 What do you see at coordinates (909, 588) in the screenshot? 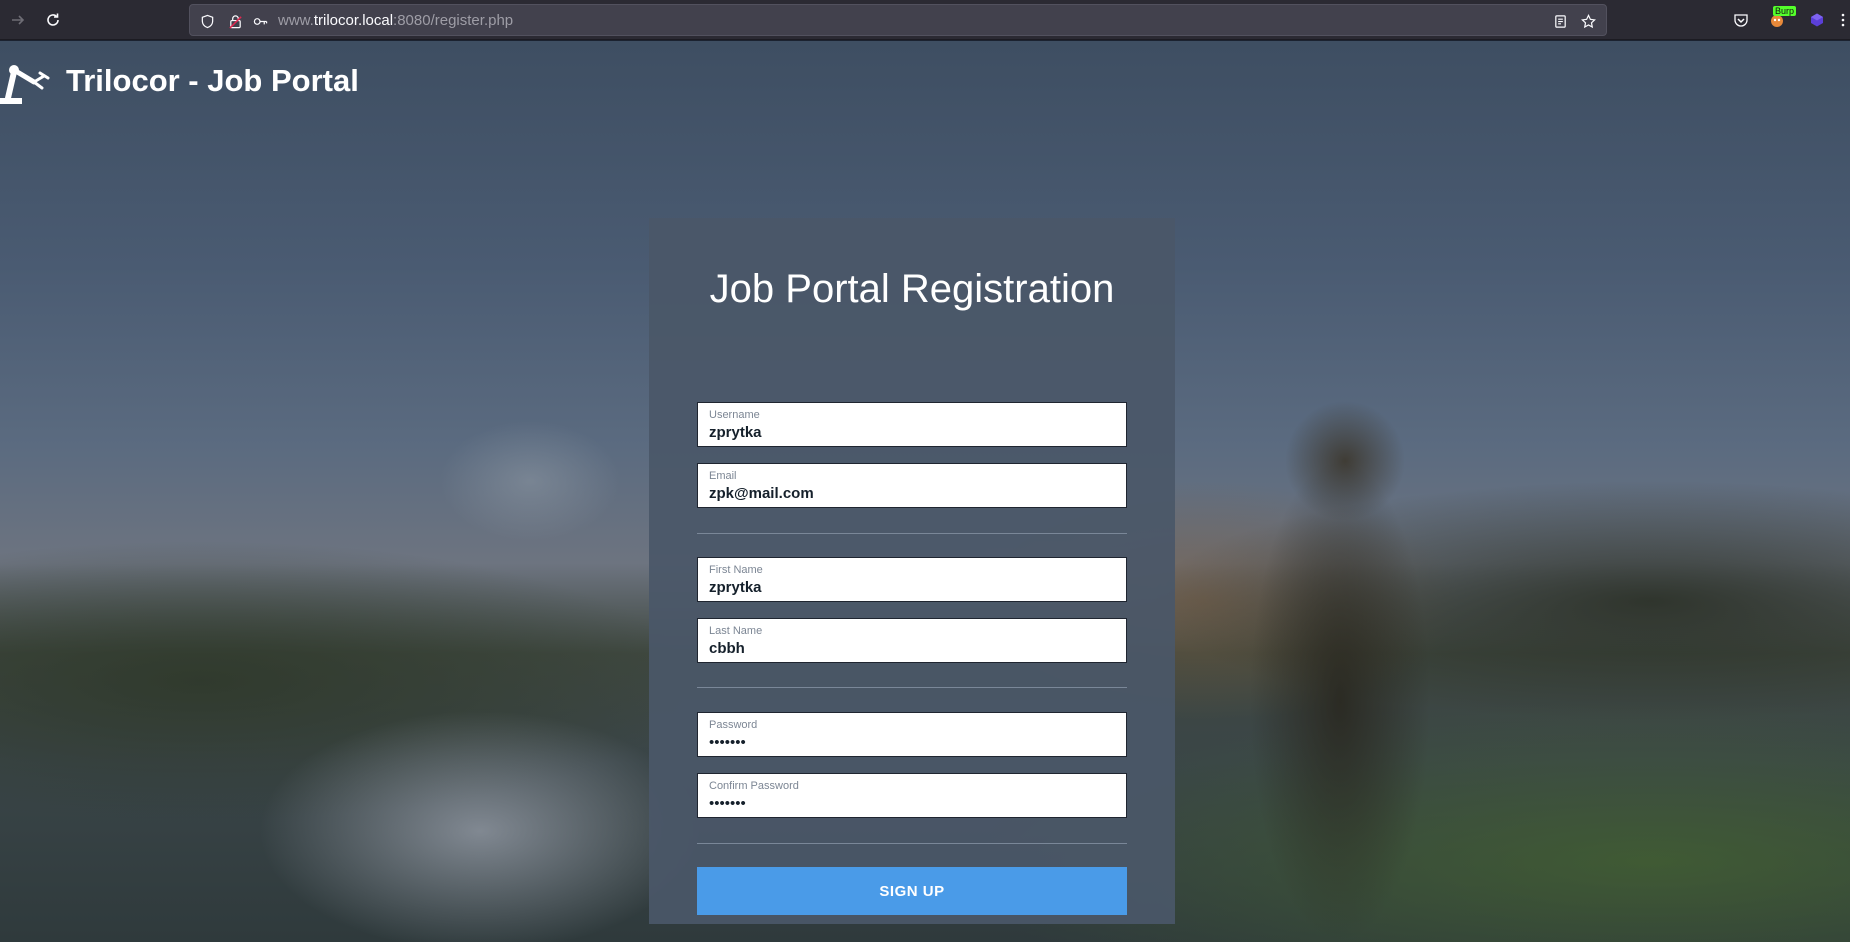
I see `first-name-input` at bounding box center [909, 588].